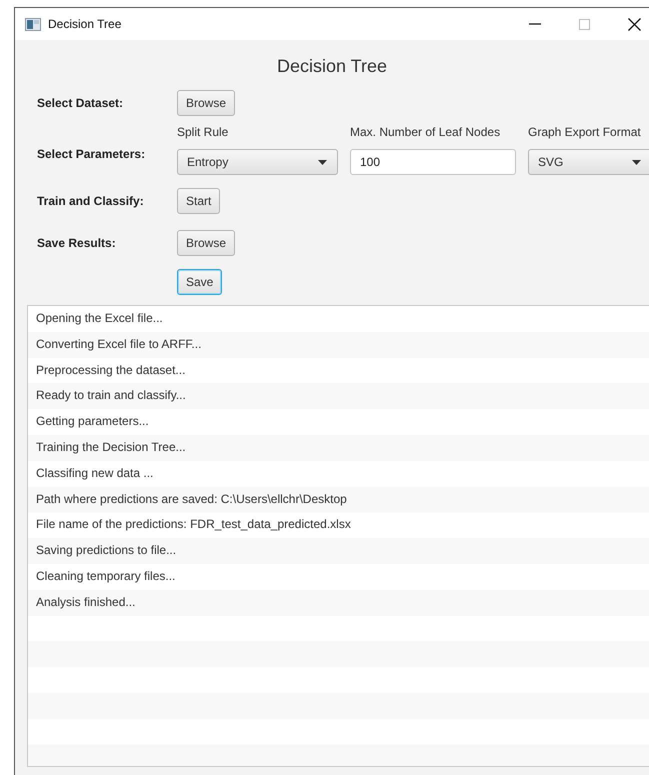 The width and height of the screenshot is (649, 775). I want to click on field-label: Select Dataset:, so click(80, 103).